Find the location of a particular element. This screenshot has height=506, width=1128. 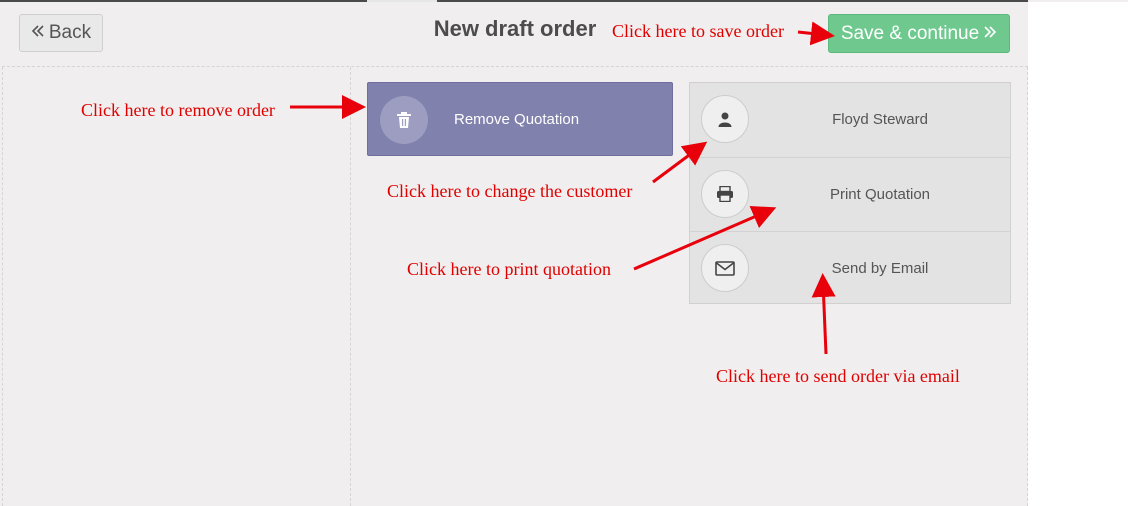

arrow-email is located at coordinates (823, 314).